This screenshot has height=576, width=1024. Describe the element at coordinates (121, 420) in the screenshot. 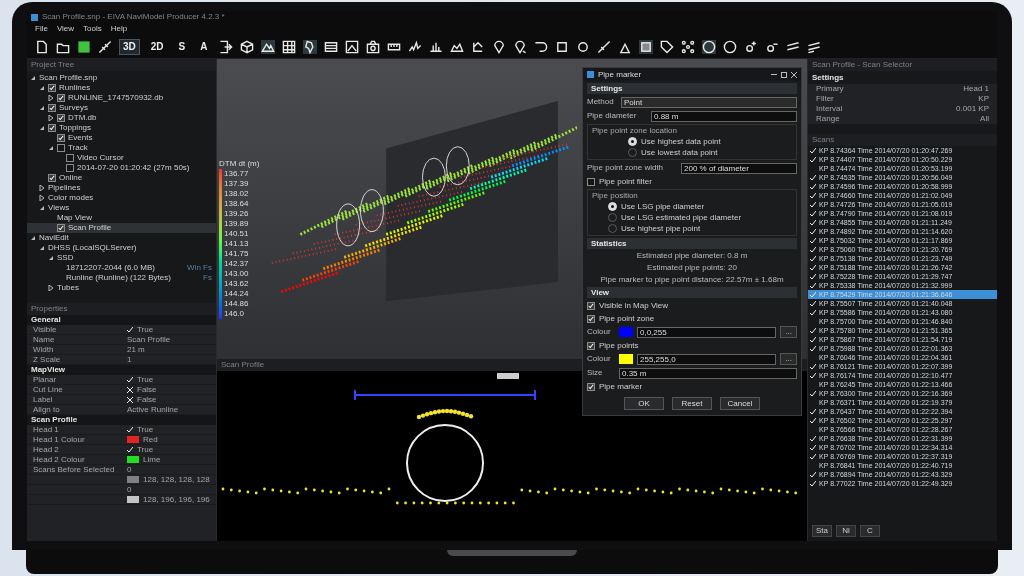

I see `property-section-header: Scan Profile` at that location.